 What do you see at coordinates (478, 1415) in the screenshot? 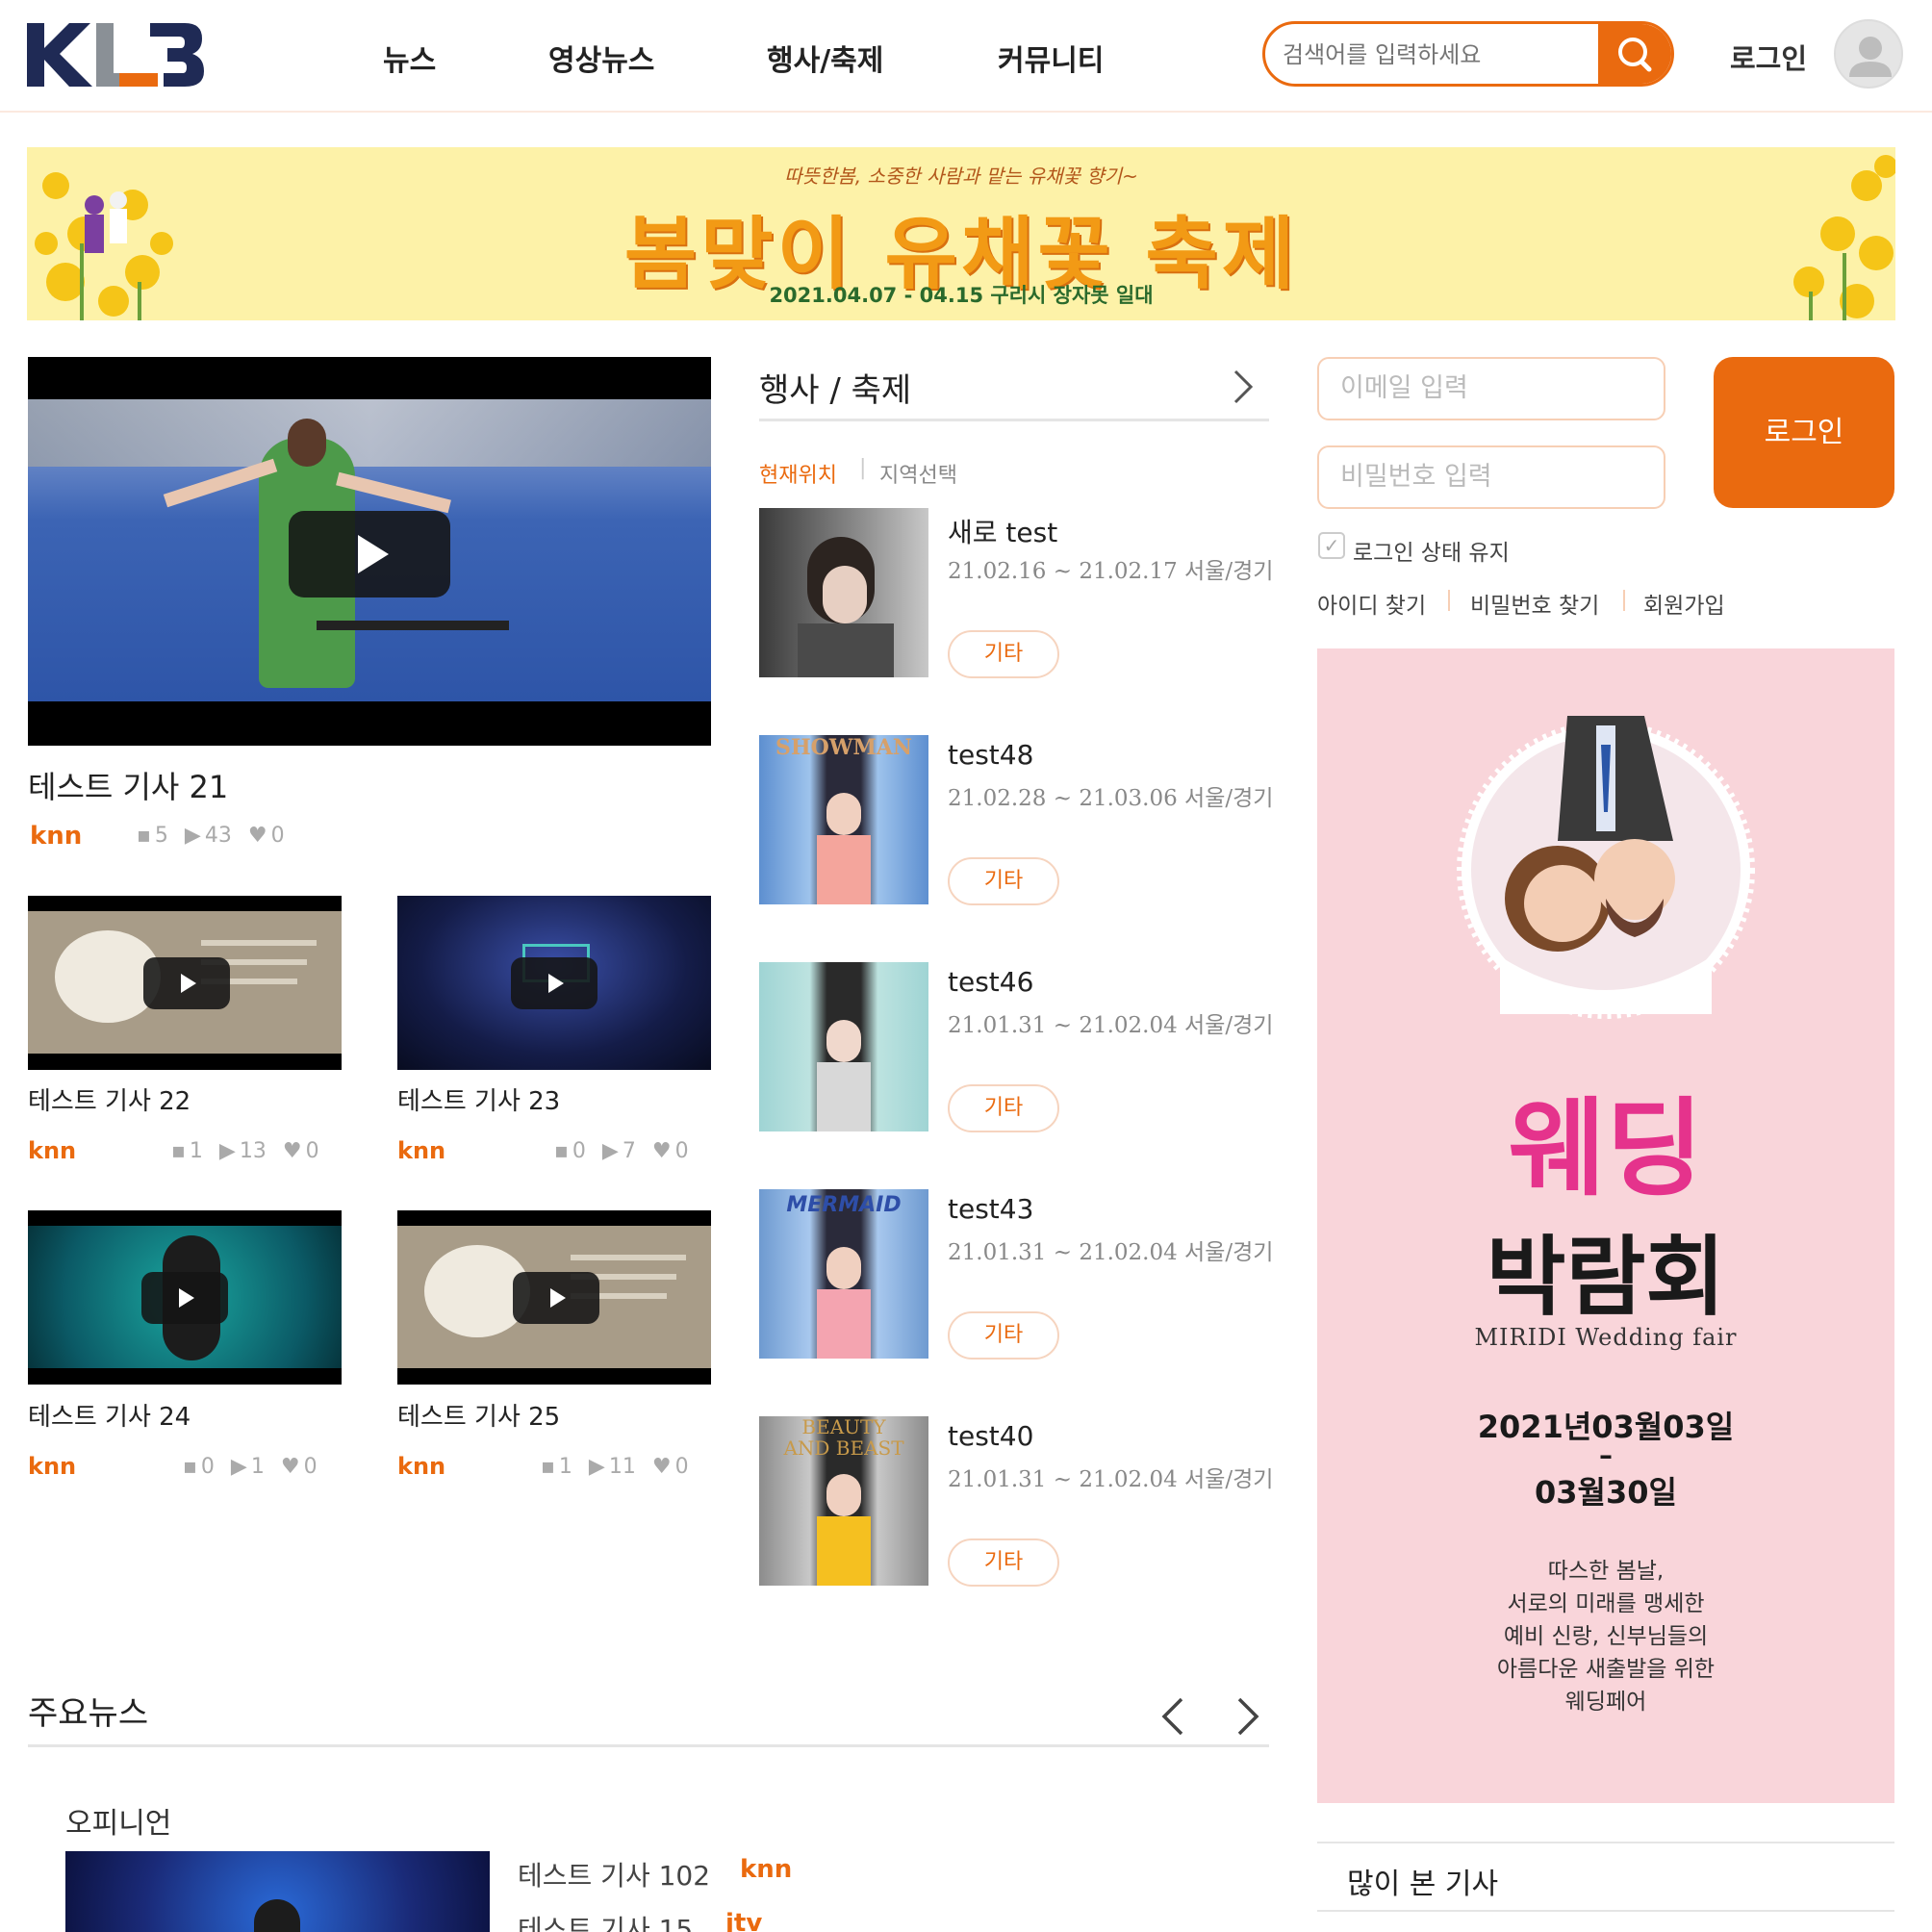
I see `video-title: 테스트 기사 25` at bounding box center [478, 1415].